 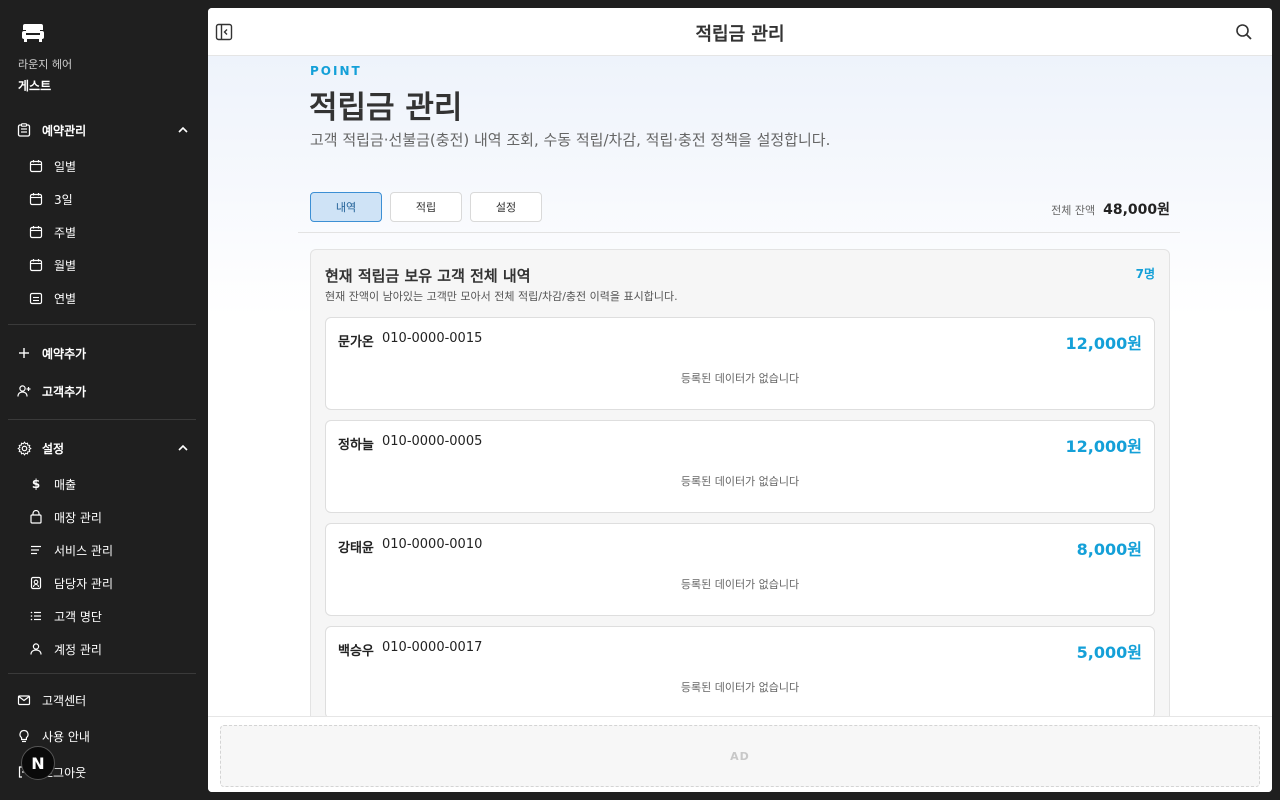 What do you see at coordinates (104, 484) in the screenshot?
I see `nav-item-sales: $ 매출` at bounding box center [104, 484].